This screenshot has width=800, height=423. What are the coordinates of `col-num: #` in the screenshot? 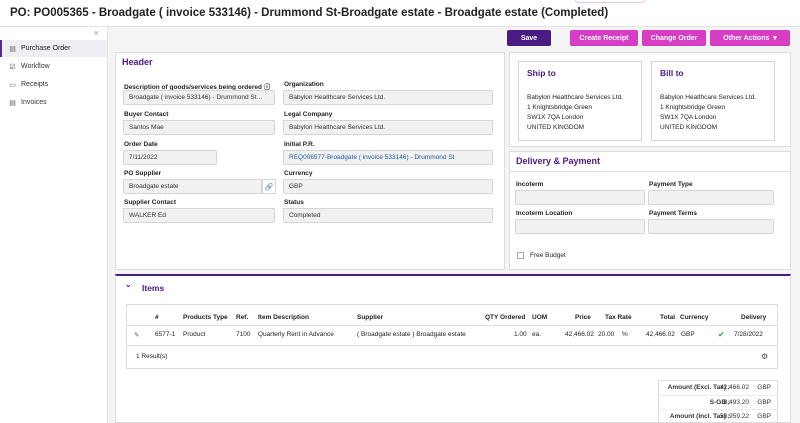 It's located at (157, 317).